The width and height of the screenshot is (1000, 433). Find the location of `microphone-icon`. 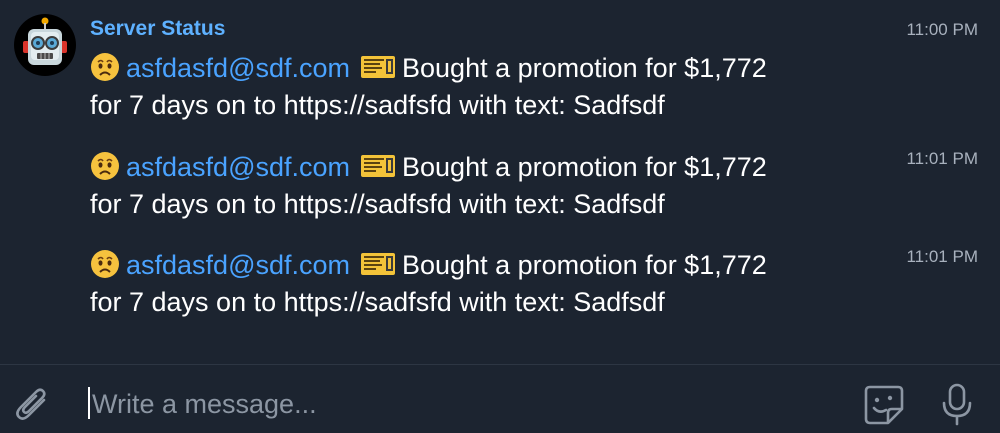

microphone-icon is located at coordinates (957, 405).